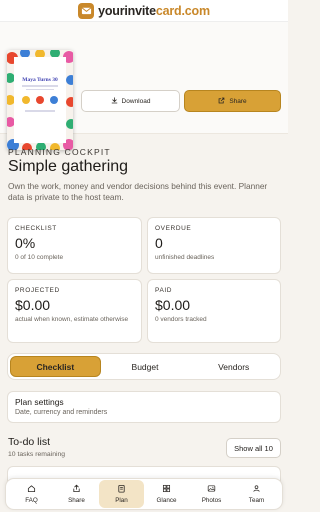 The width and height of the screenshot is (320, 512). Describe the element at coordinates (40, 80) in the screenshot. I see `invite-title: Maya Turns 30` at that location.